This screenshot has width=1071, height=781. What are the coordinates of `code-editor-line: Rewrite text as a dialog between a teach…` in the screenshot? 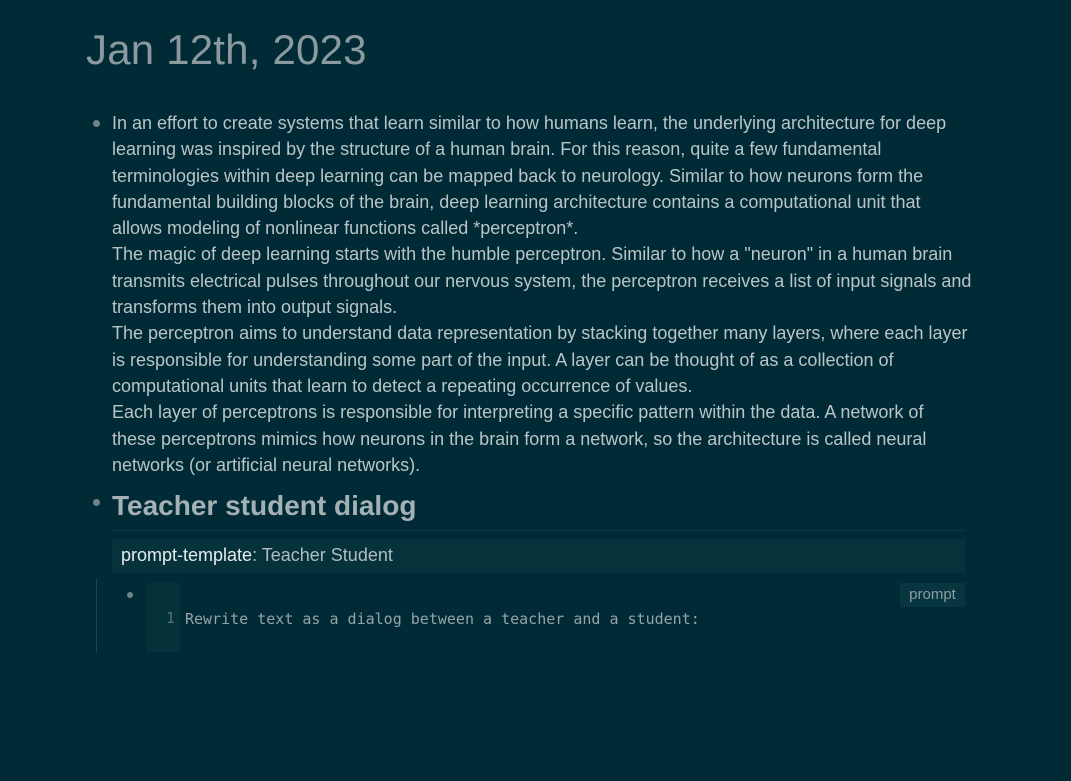 It's located at (442, 619).